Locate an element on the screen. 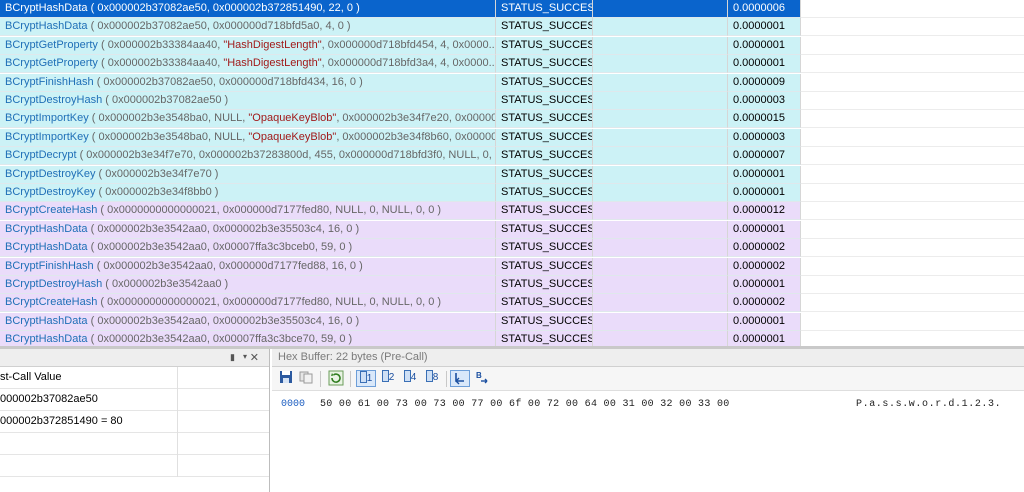 This screenshot has width=1024, height=492. dropdown-icon: ▾ is located at coordinates (245, 356).